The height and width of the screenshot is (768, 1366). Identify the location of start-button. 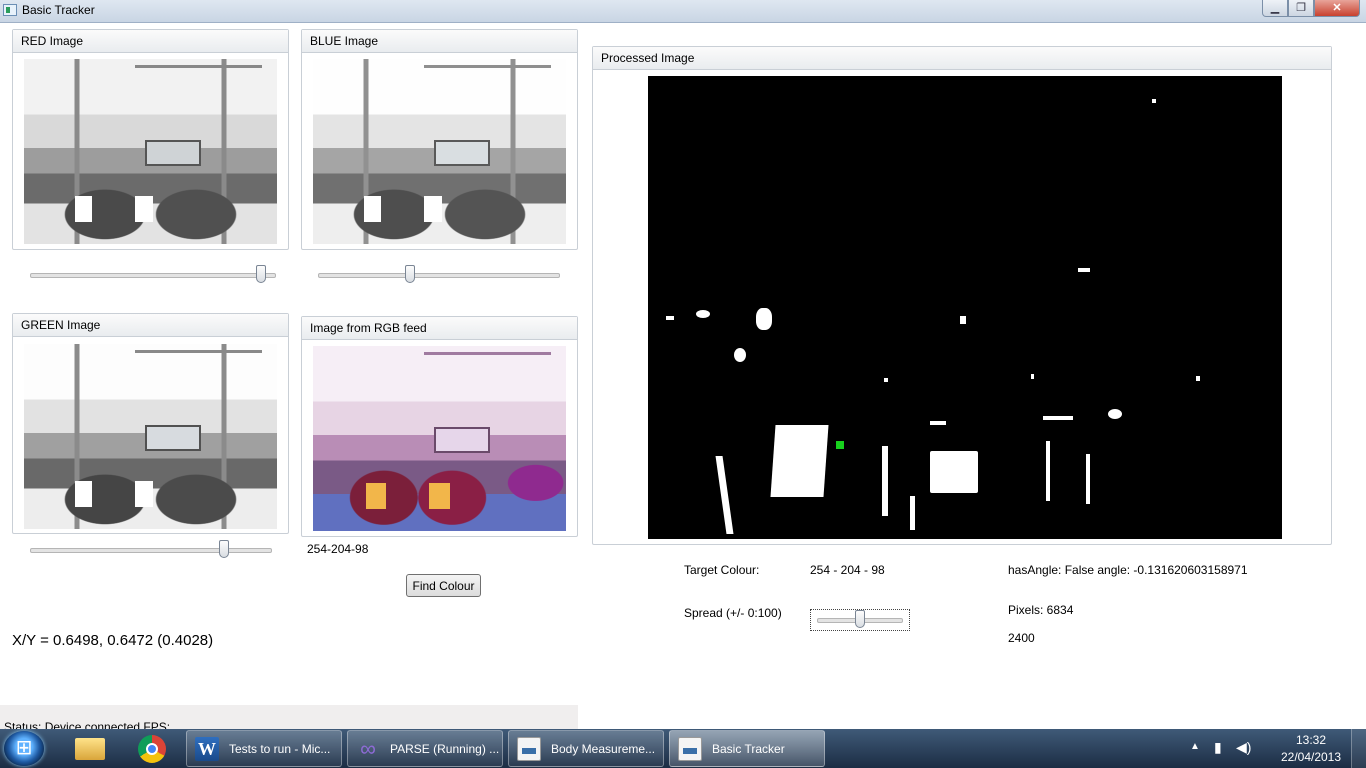
(24, 748).